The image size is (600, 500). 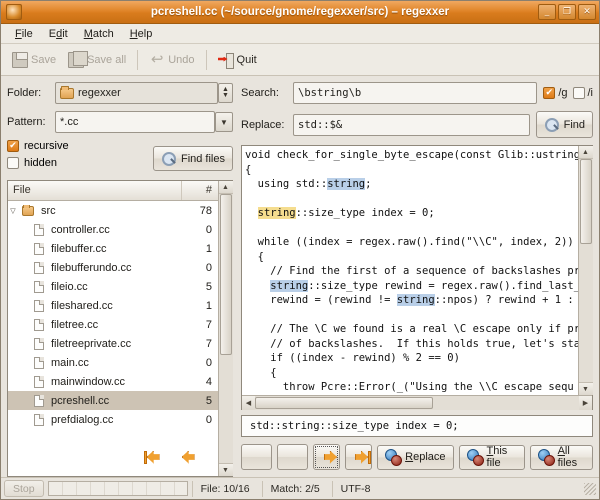 I want to click on editor-vscrollbar: ▲ ▼, so click(x=585, y=270).